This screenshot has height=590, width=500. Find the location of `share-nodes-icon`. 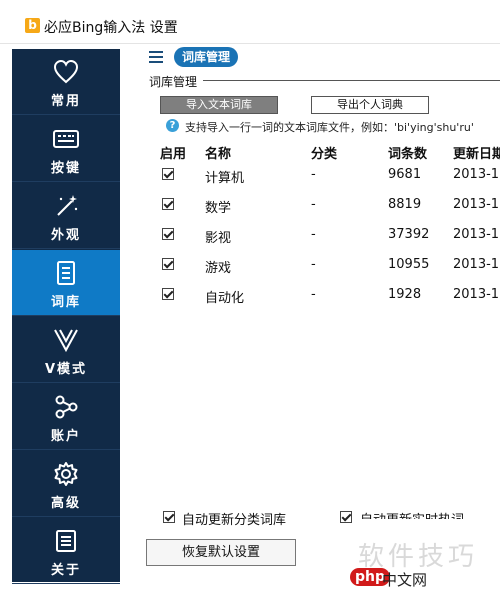

share-nodes-icon is located at coordinates (66, 407).